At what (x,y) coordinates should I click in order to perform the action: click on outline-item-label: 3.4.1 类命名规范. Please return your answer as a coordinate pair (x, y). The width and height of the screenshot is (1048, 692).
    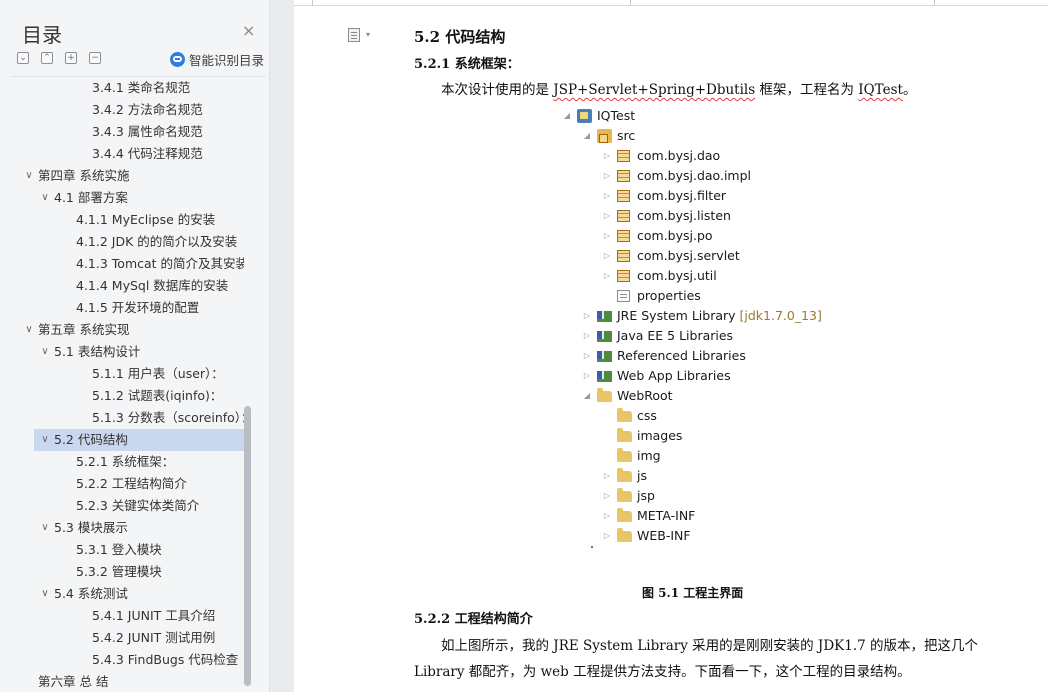
    Looking at the image, I should click on (141, 87).